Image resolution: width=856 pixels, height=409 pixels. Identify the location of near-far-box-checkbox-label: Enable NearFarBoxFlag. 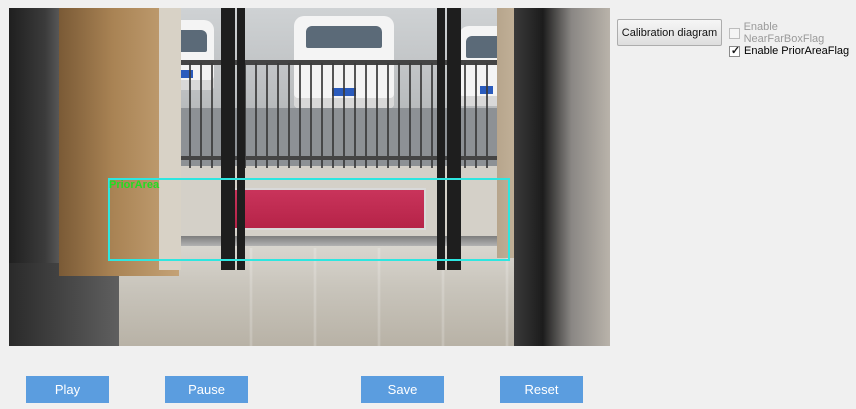
(784, 33).